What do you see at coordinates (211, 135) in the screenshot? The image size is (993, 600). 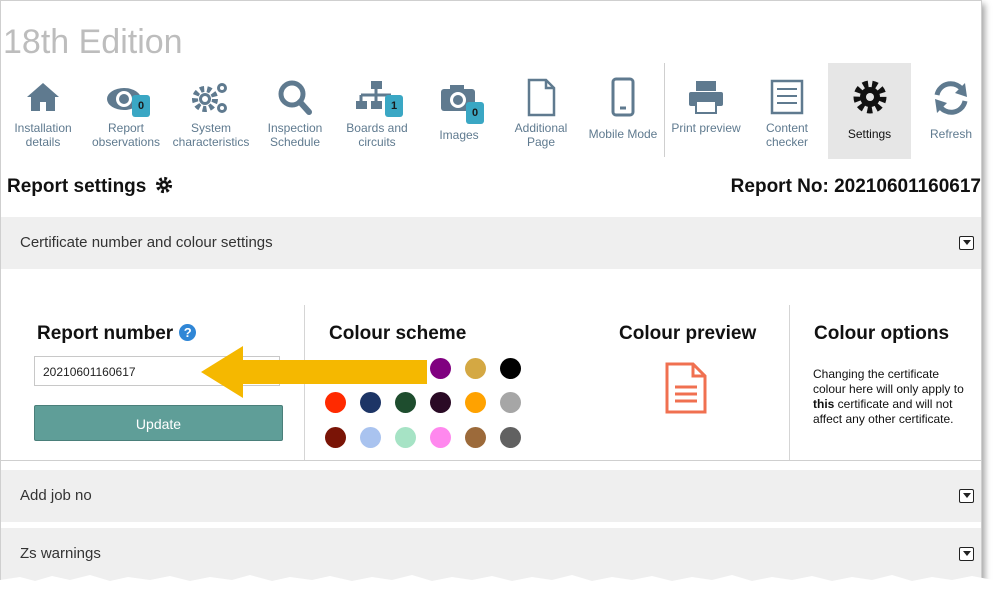 I see `toolbar-label: System characteristics` at bounding box center [211, 135].